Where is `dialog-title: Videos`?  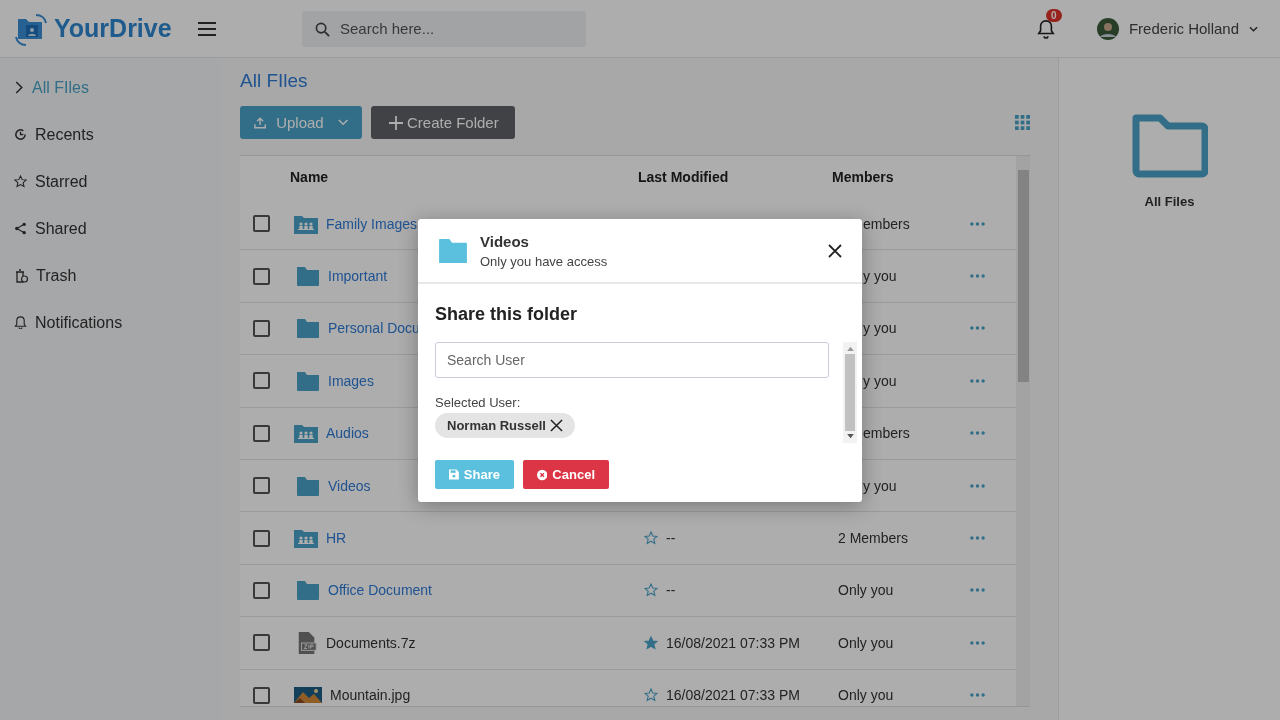
dialog-title: Videos is located at coordinates (505, 241).